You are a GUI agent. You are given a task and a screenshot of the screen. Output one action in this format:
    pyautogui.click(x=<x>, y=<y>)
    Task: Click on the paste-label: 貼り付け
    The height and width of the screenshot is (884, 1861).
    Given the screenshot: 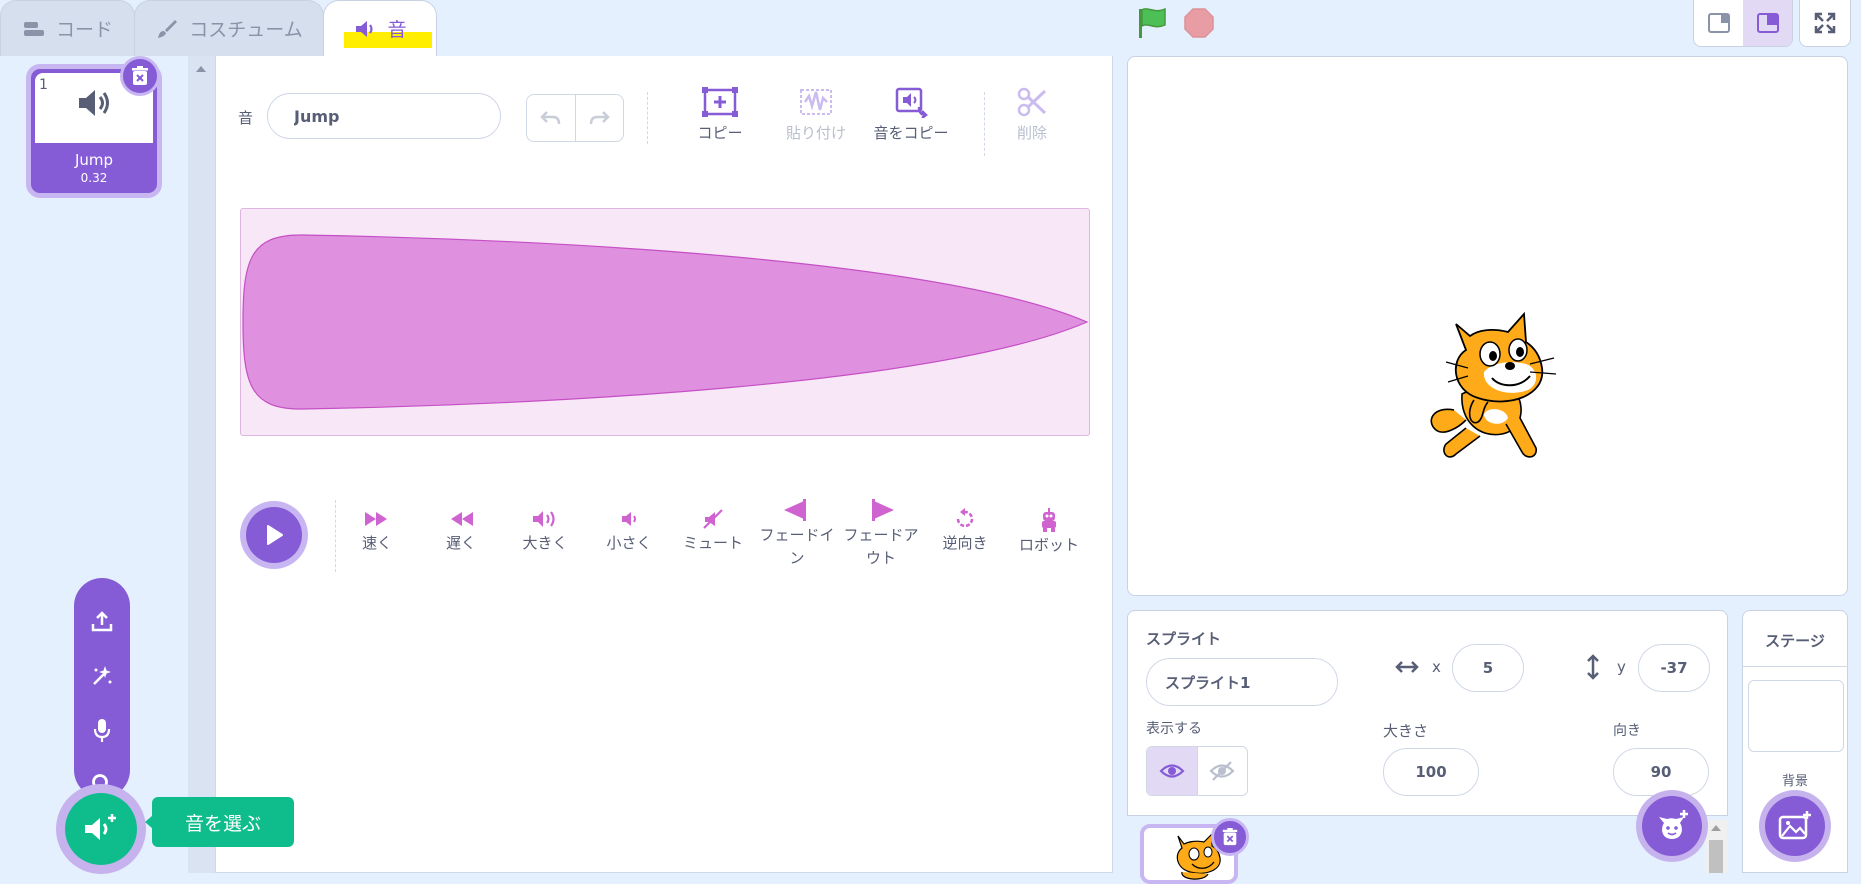 What is the action you would take?
    pyautogui.click(x=815, y=133)
    